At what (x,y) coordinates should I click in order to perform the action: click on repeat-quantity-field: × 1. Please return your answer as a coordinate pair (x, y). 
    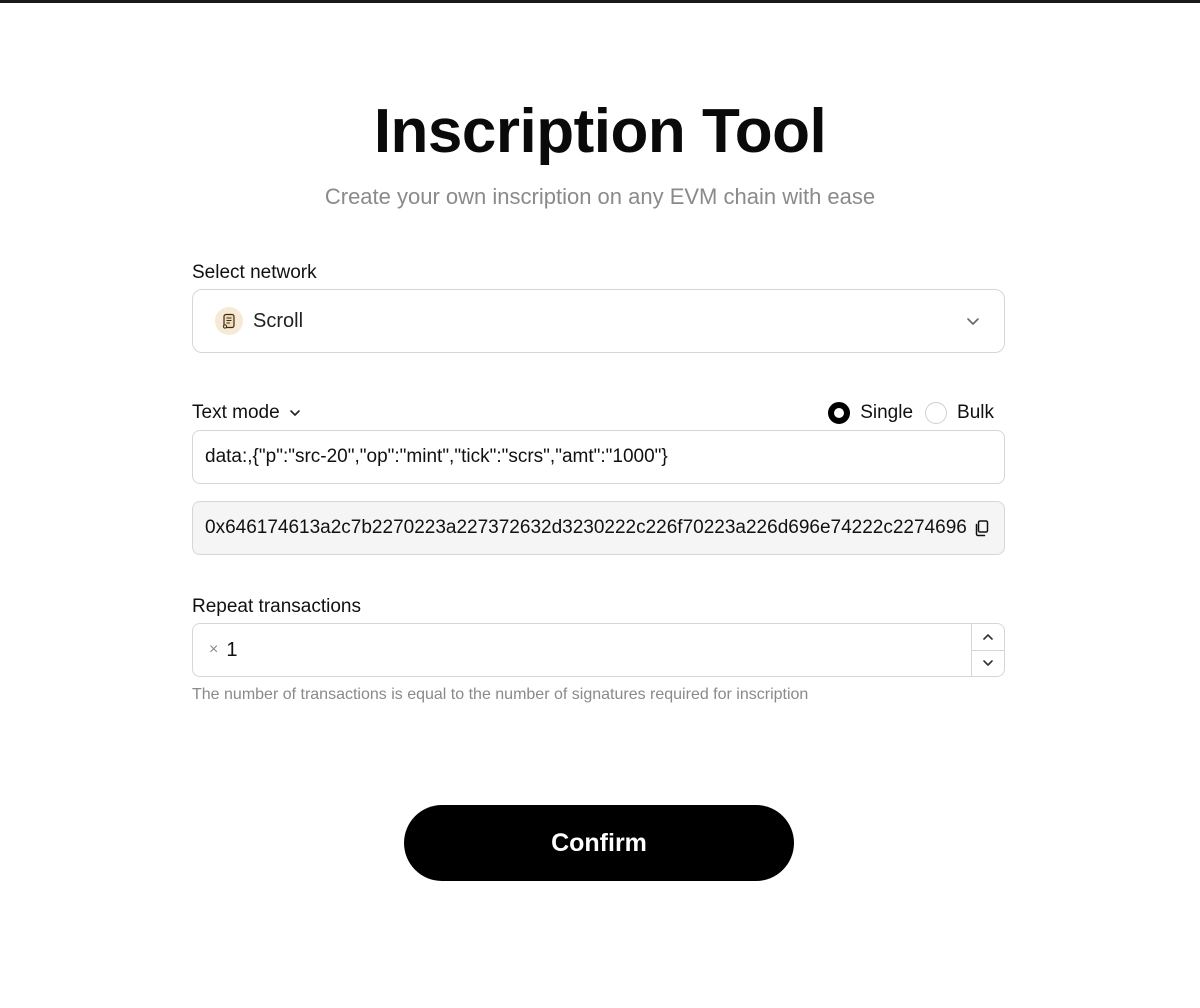
    Looking at the image, I should click on (582, 650).